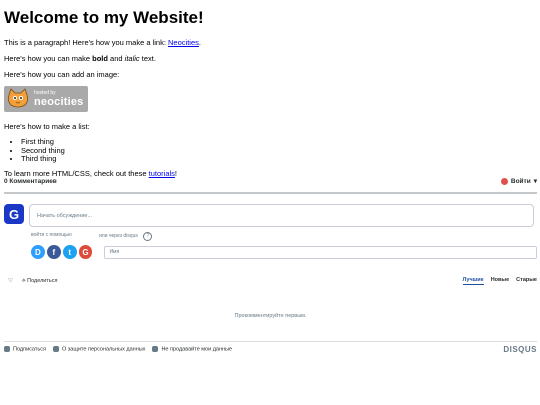  Describe the element at coordinates (53, 252) in the screenshot. I see `facebook-login-icon: f` at that location.